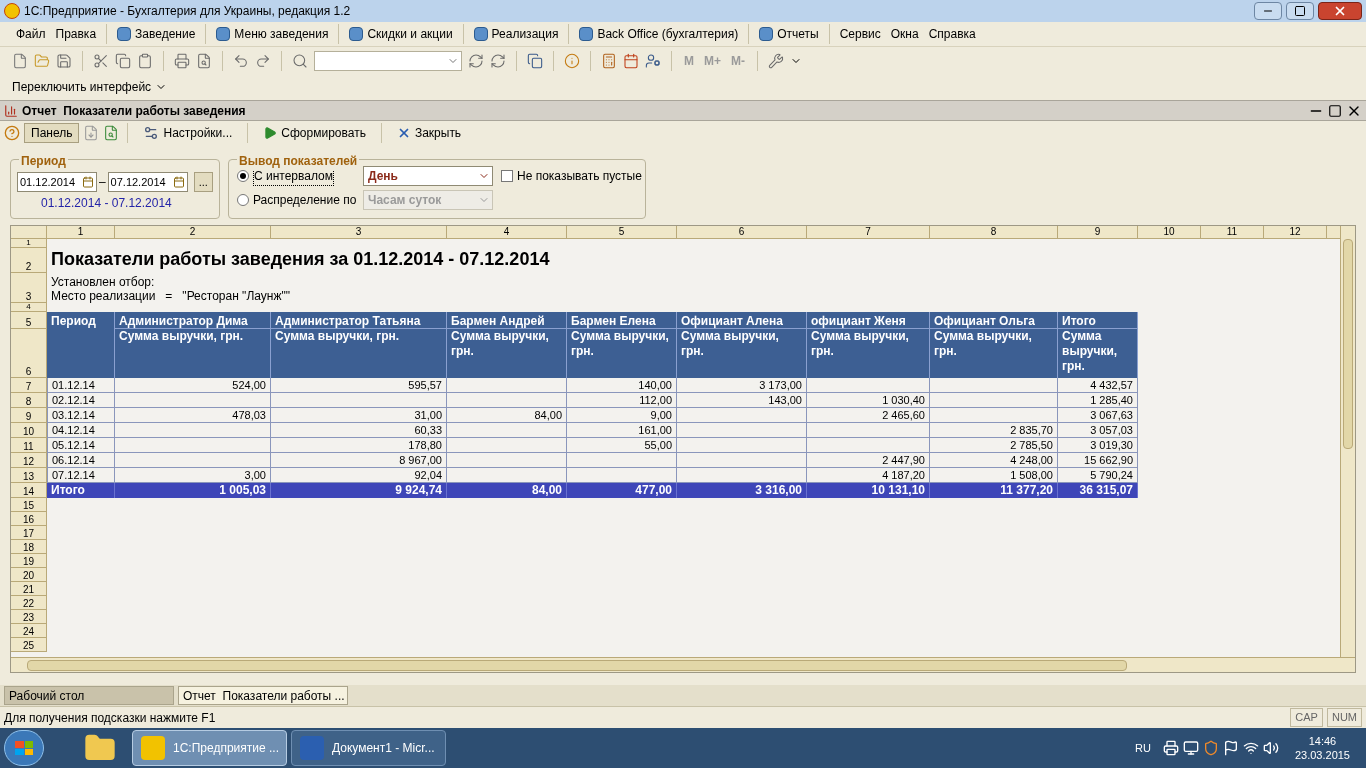  What do you see at coordinates (1098, 385) in the screenshot?
I see `table-cell: 4 432,57` at bounding box center [1098, 385].